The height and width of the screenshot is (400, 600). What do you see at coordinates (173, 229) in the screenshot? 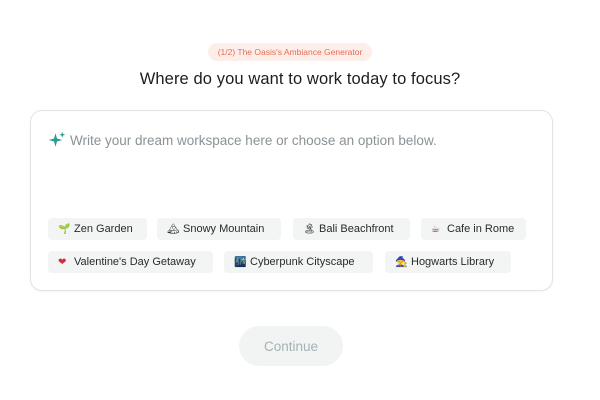
I see `mountain-icon: 🏔` at bounding box center [173, 229].